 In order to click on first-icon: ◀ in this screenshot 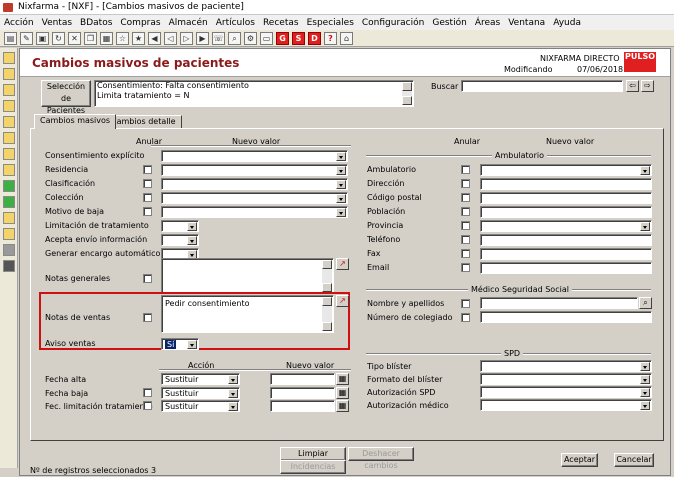, I will do `click(154, 38)`.